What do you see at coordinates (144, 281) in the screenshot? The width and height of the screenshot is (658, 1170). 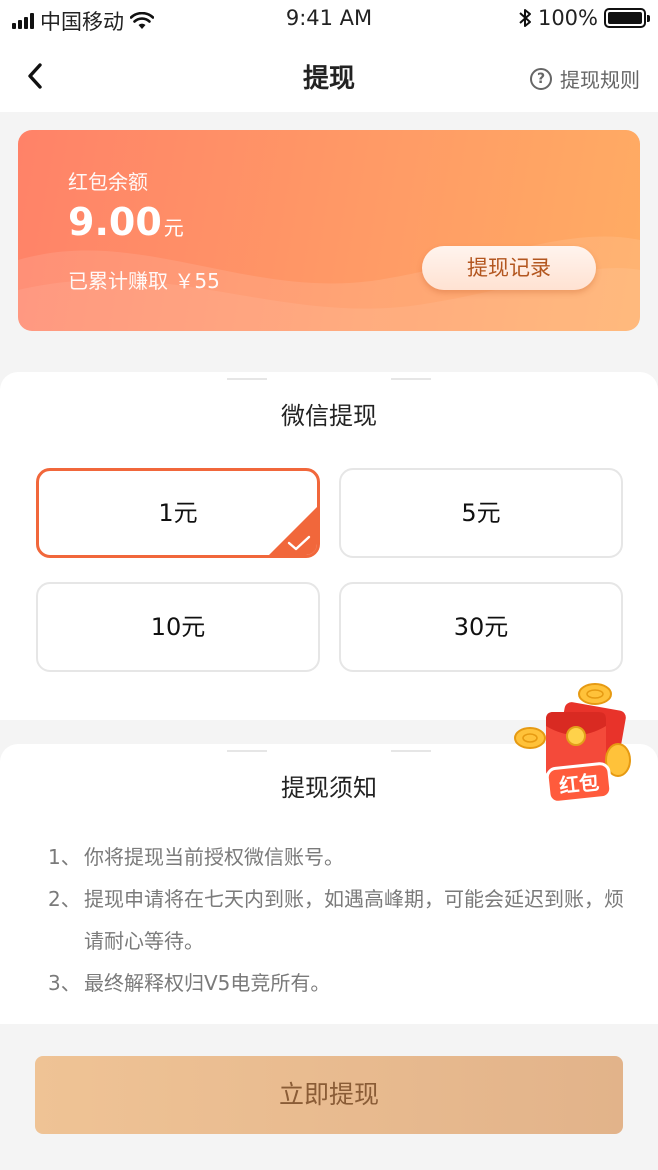 I see `total-earned: 已累计赚取 ￥55` at bounding box center [144, 281].